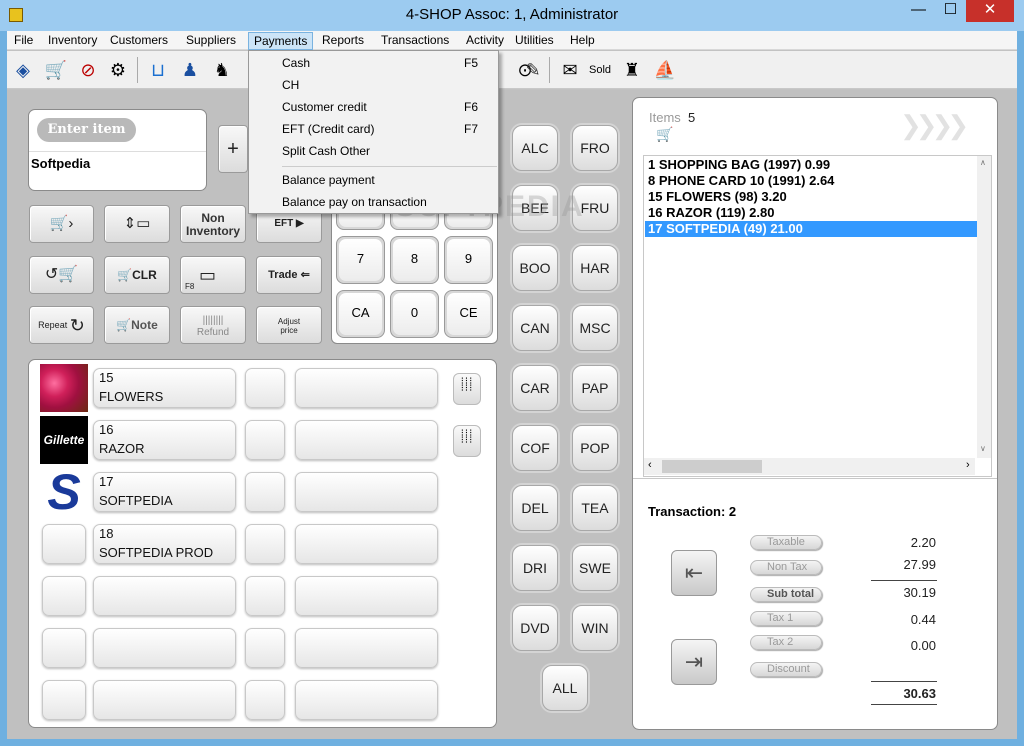 This screenshot has height=746, width=1024. I want to click on keypad-7: 7, so click(360, 260).